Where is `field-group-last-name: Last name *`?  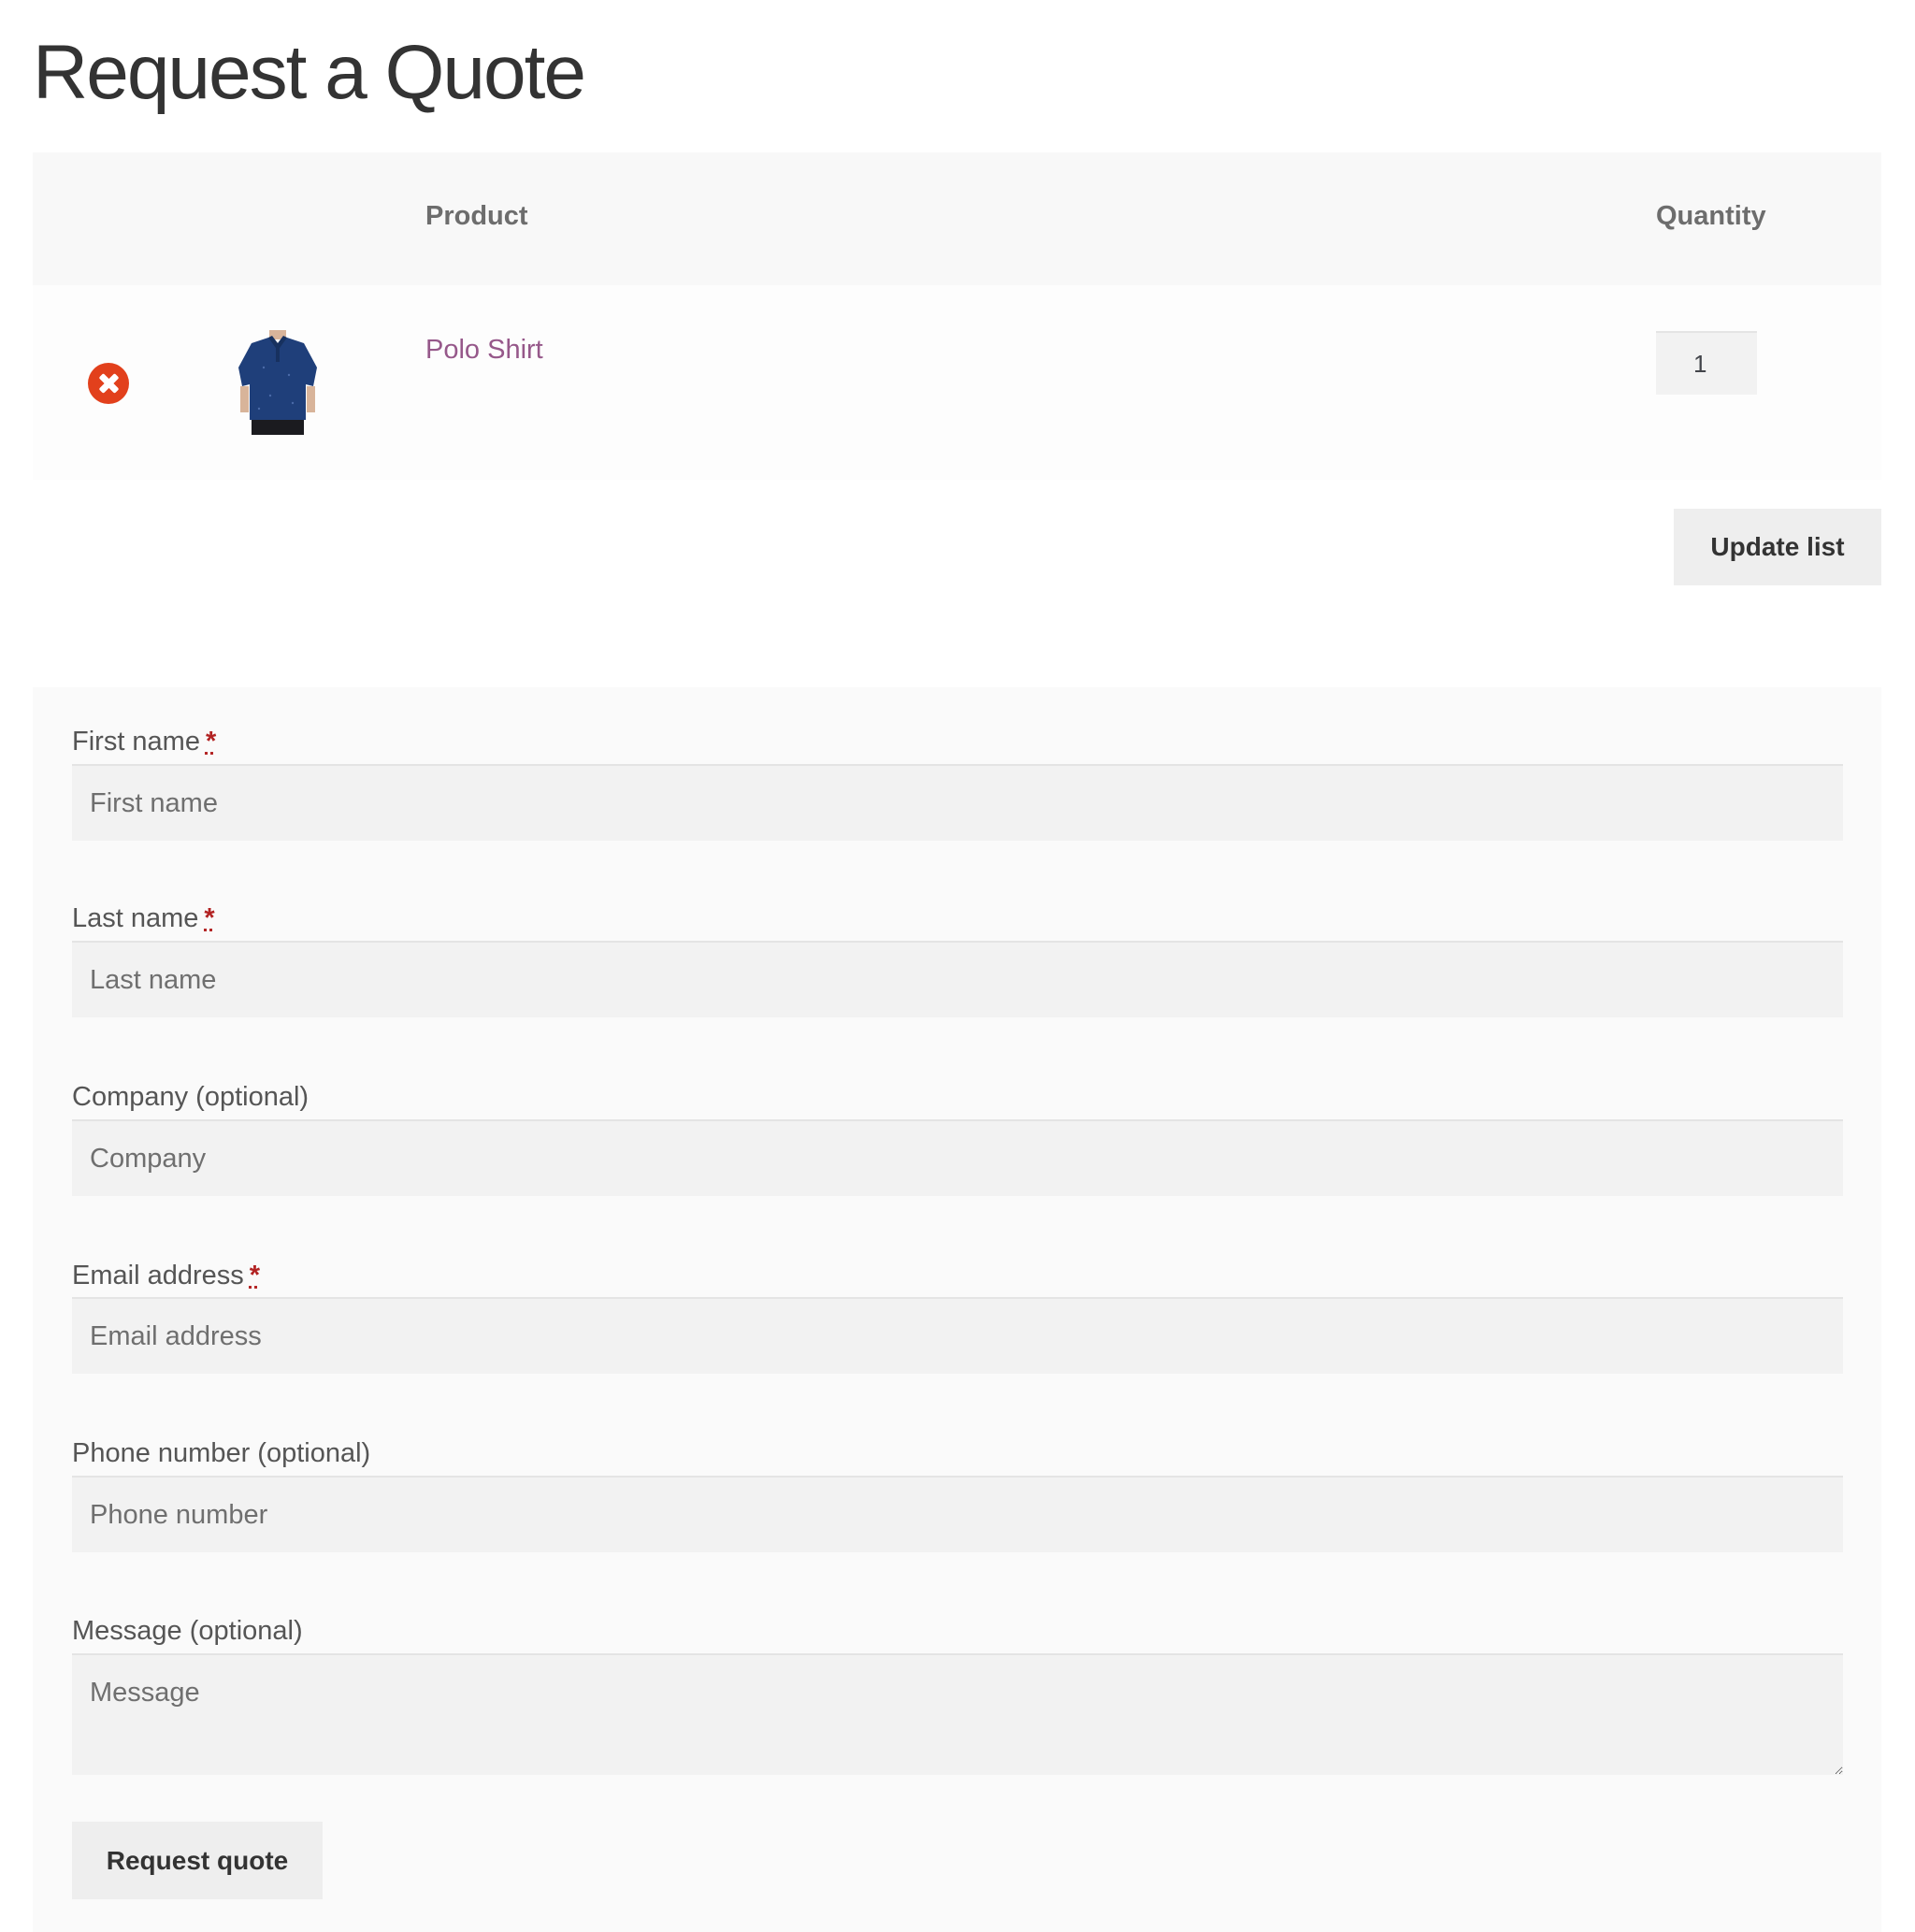 field-group-last-name: Last name * is located at coordinates (957, 955).